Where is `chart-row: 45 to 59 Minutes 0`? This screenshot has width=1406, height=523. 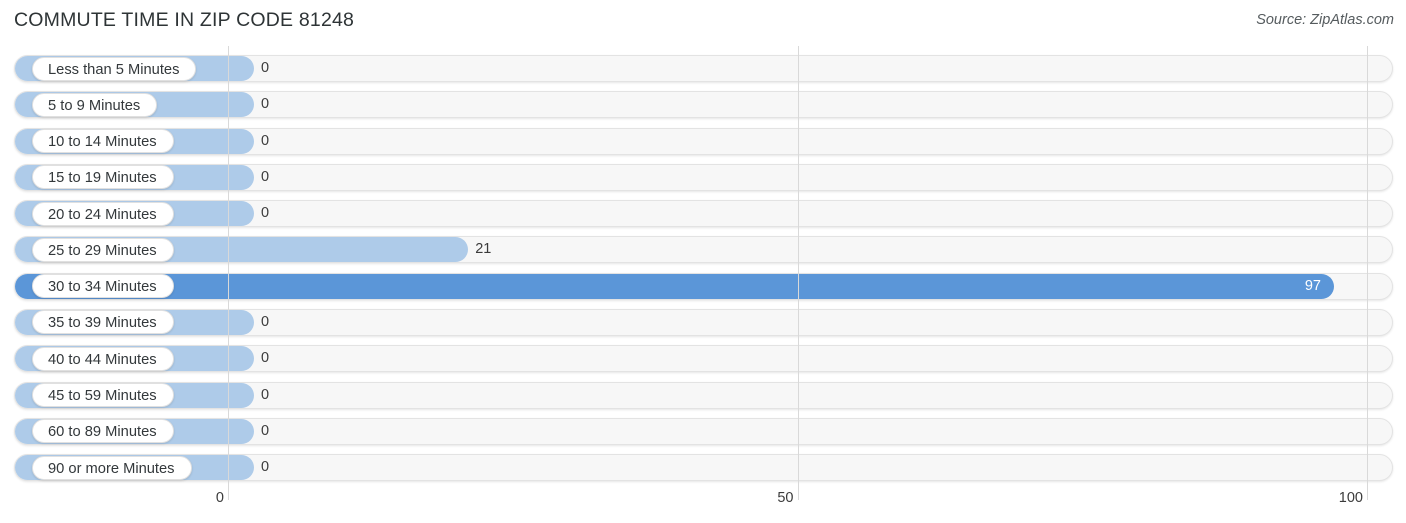 chart-row: 45 to 59 Minutes 0 is located at coordinates (703, 395).